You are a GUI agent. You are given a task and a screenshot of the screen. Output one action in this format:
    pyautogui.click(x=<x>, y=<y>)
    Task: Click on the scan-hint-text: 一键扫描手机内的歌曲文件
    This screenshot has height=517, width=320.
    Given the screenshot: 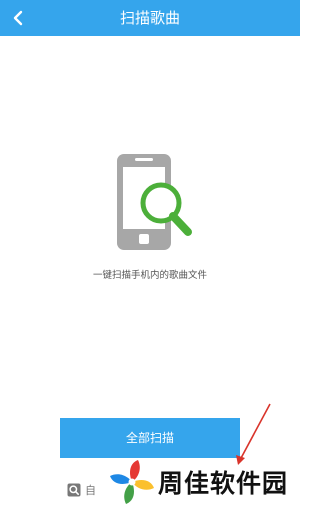 What is the action you would take?
    pyautogui.click(x=149, y=275)
    